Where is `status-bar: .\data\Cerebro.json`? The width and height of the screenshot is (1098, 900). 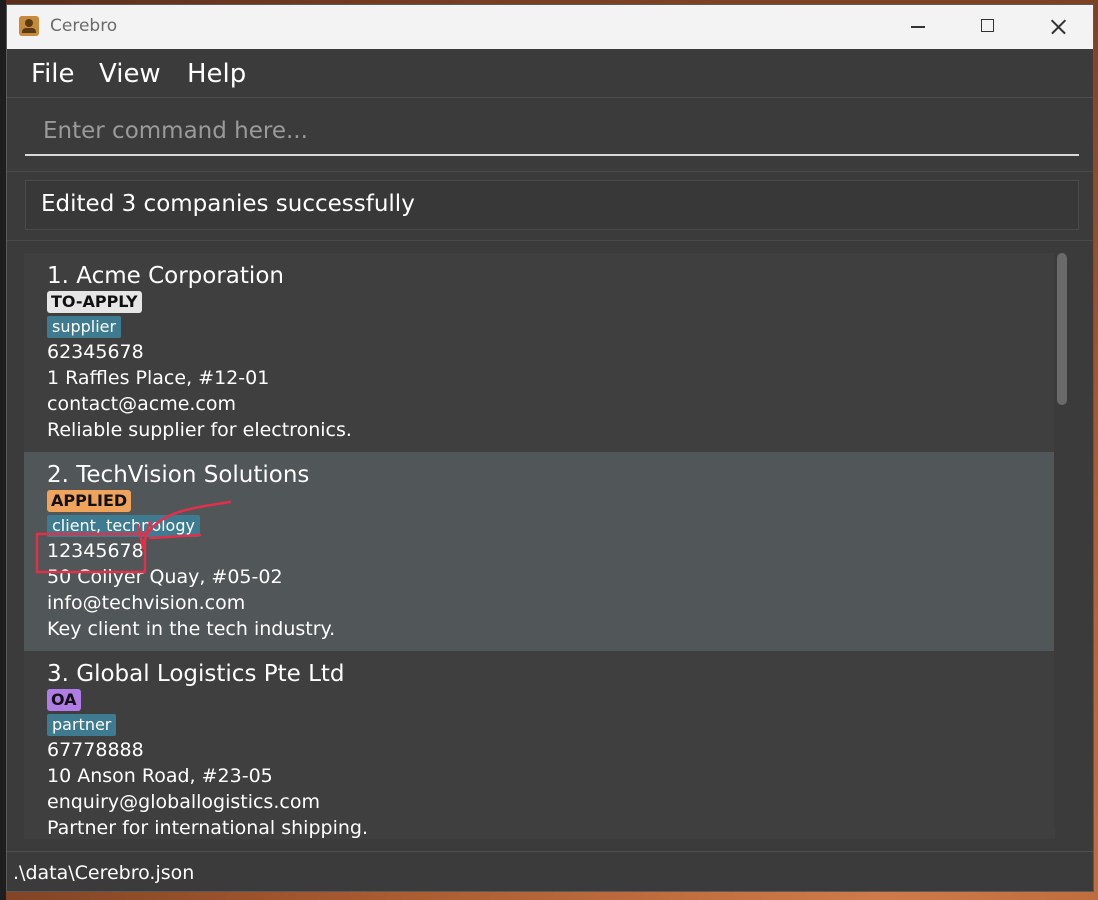
status-bar: .\data\Cerebro.json is located at coordinates (550, 871).